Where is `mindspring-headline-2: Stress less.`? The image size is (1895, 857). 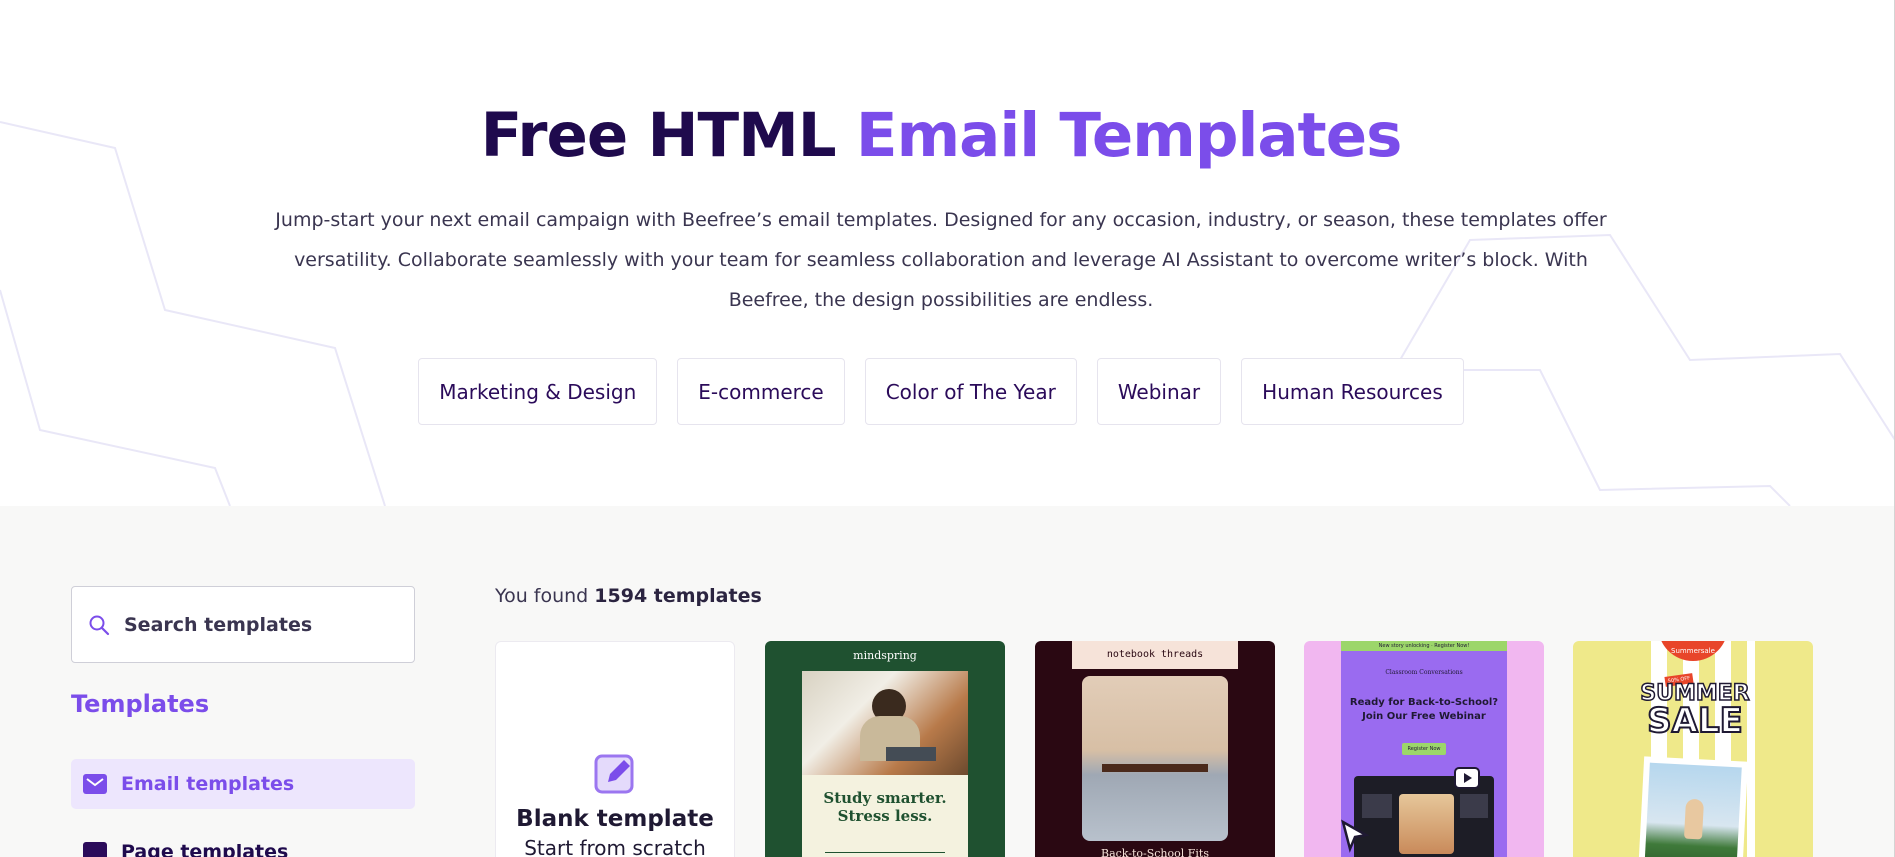
mindspring-headline-2: Stress less. is located at coordinates (885, 816).